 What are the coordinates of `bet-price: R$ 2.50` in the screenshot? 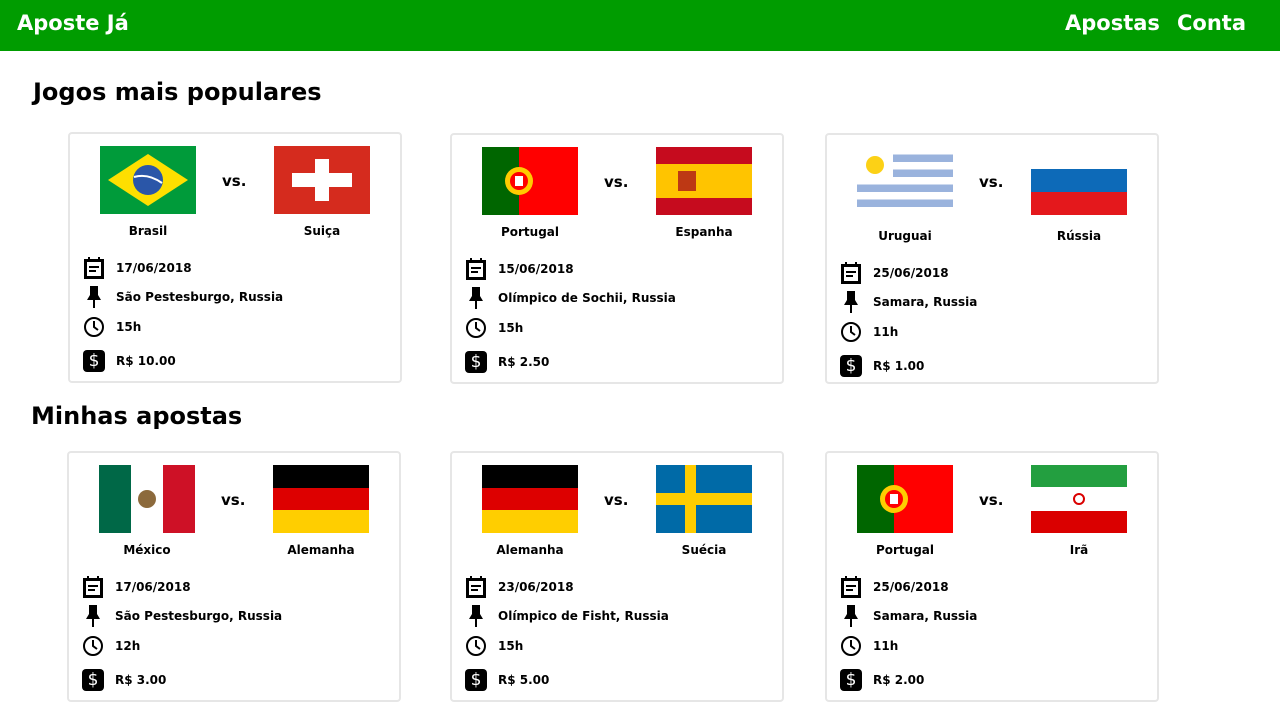 It's located at (524, 362).